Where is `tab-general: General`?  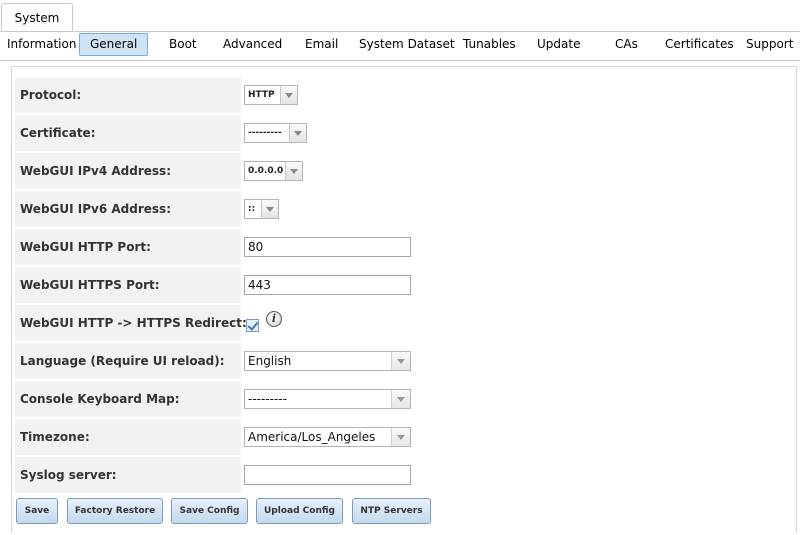 tab-general: General is located at coordinates (114, 44).